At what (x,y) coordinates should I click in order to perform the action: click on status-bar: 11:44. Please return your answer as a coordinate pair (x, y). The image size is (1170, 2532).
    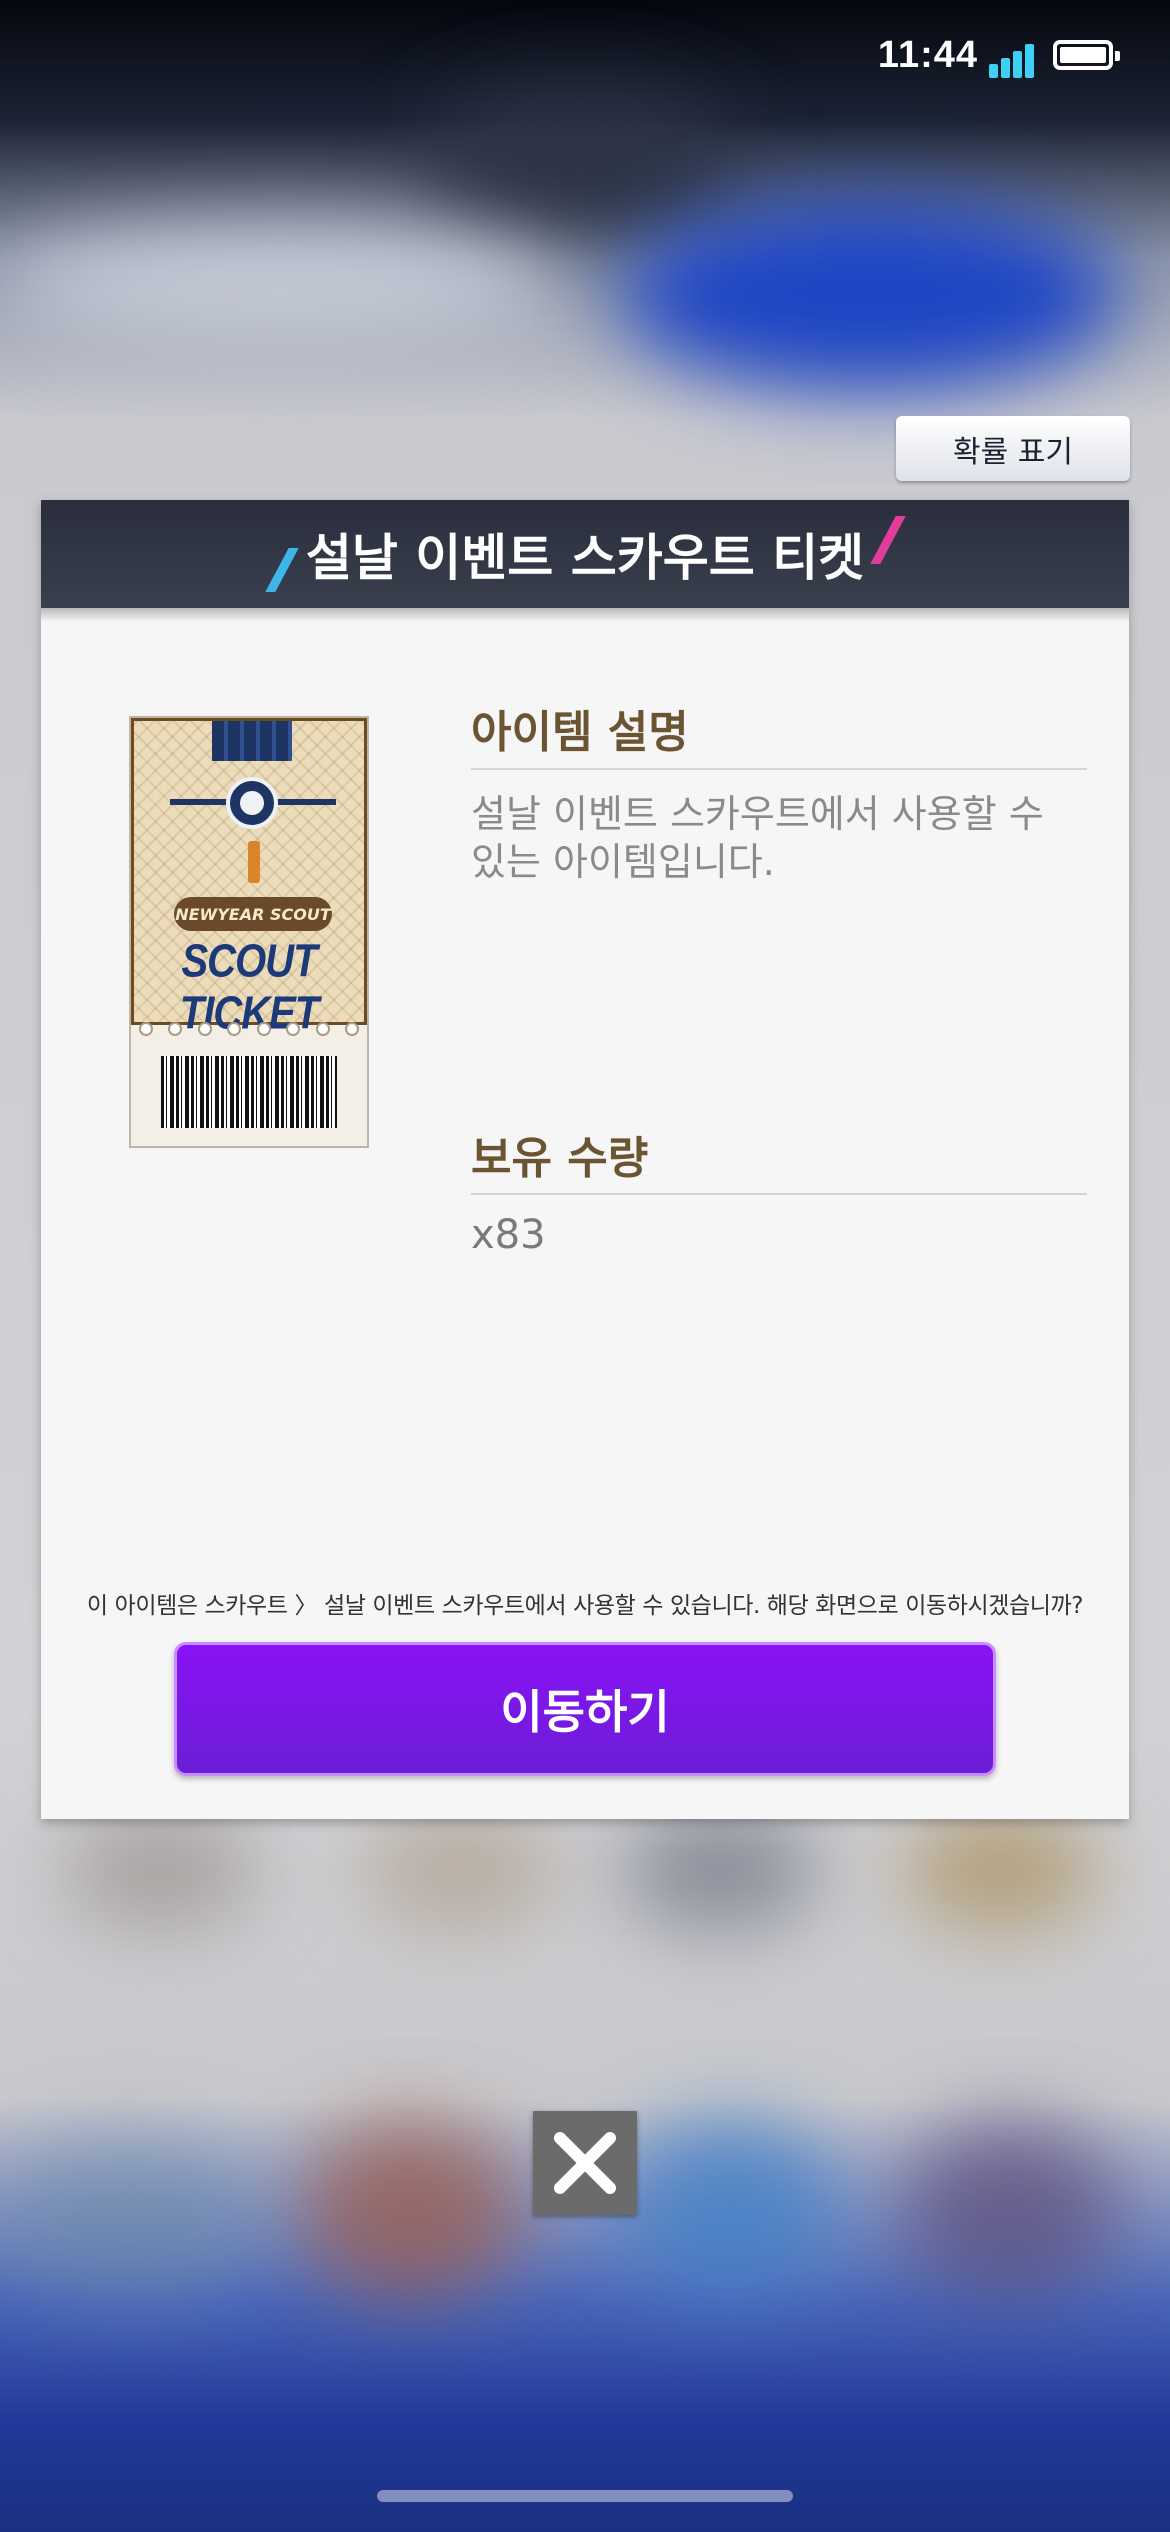
    Looking at the image, I should click on (970, 56).